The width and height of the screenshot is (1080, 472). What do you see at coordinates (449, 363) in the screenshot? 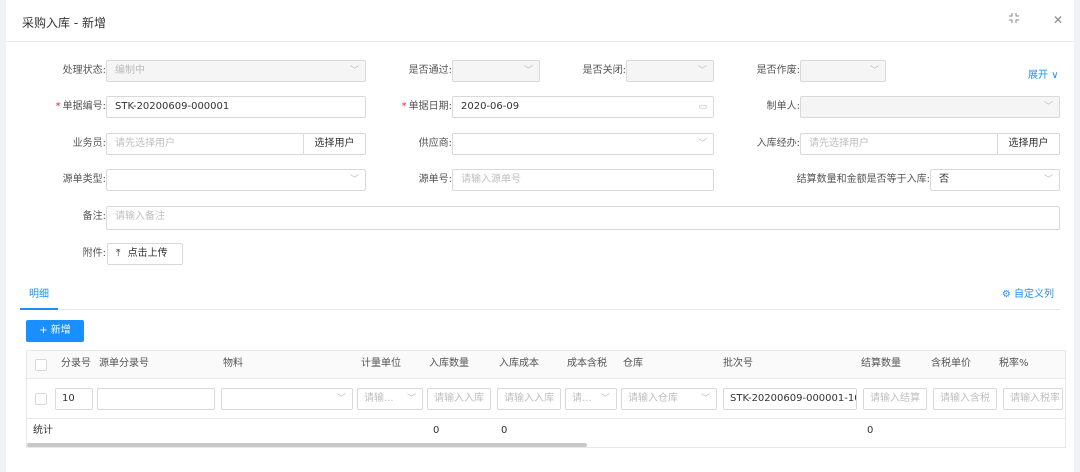
I see `col-qty: 入库数量` at bounding box center [449, 363].